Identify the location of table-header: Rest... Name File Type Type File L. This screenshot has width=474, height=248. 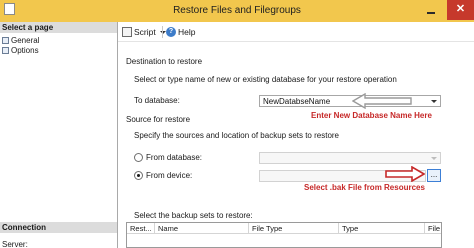
(284, 228).